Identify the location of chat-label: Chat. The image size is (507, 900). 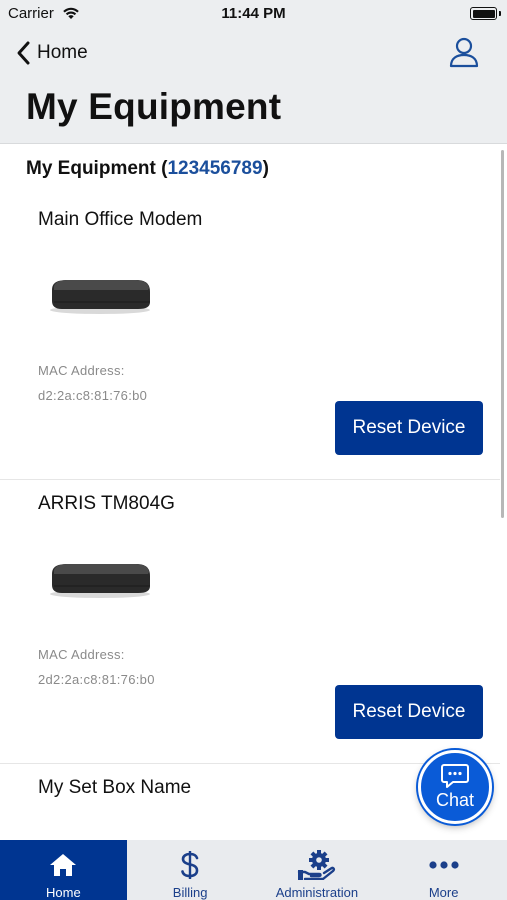
(455, 800).